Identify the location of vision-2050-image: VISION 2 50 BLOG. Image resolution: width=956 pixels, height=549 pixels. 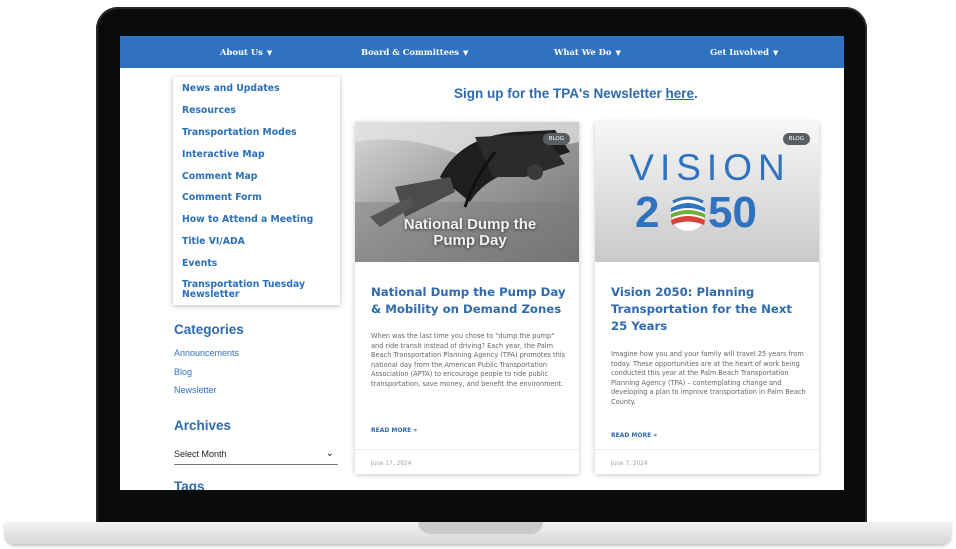
(707, 192).